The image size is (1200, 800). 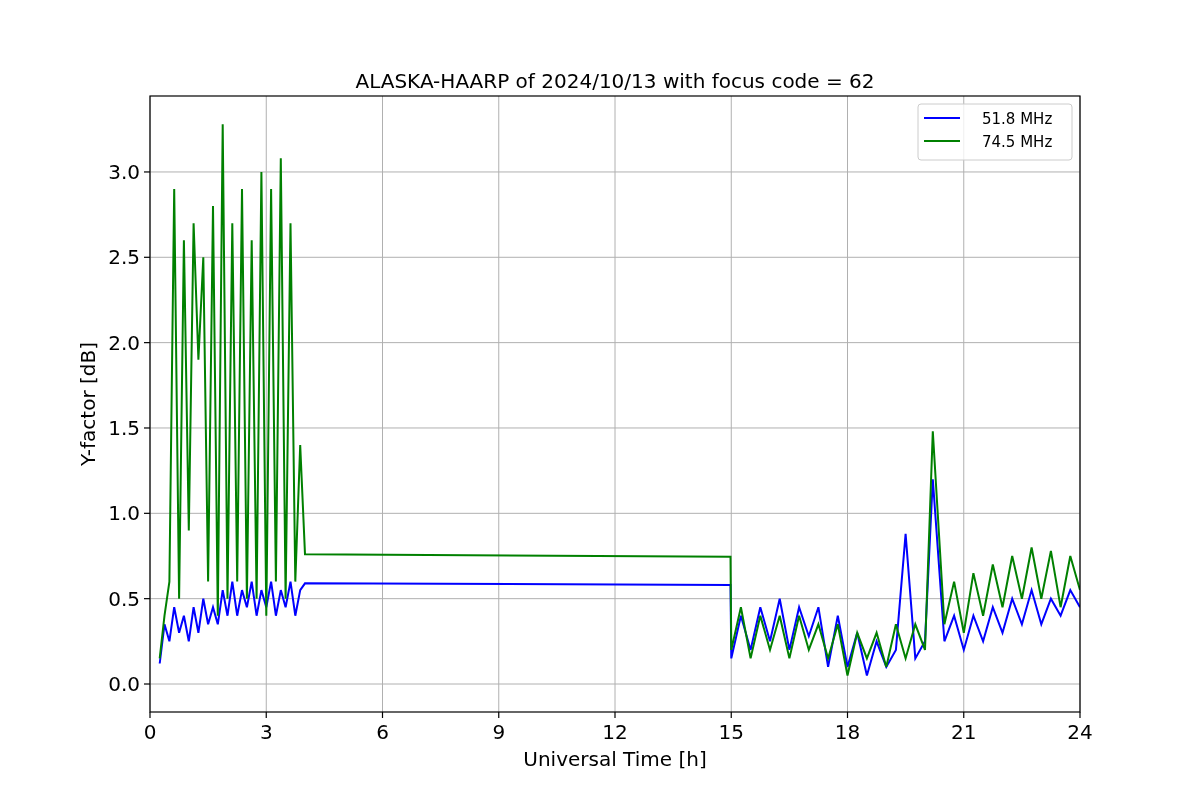 I want to click on y-tick-label: 3.0, so click(x=124, y=171).